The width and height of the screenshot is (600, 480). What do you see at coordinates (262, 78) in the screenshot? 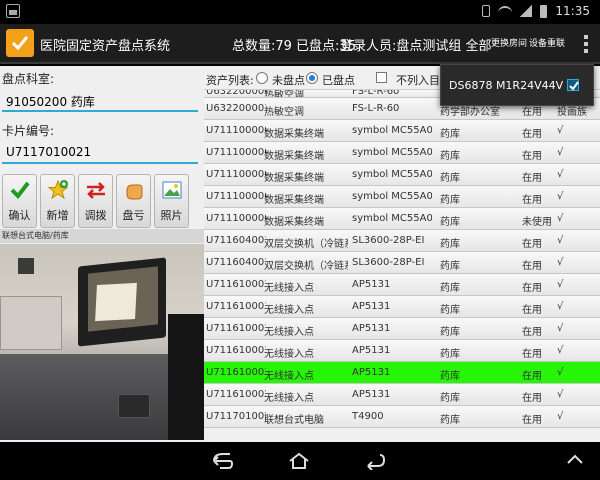
I see `unchecked-radio` at bounding box center [262, 78].